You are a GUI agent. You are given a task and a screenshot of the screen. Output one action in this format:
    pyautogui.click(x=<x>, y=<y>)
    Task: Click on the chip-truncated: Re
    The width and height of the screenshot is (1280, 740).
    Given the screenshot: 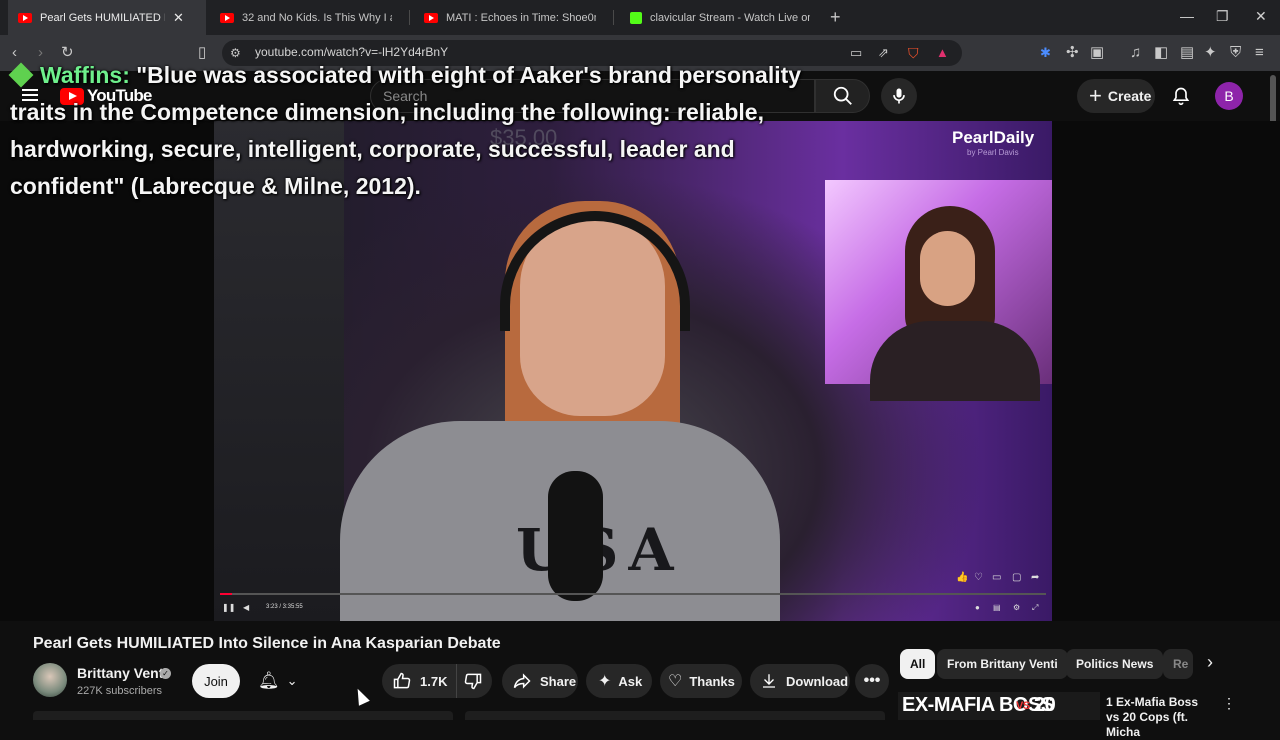 What is the action you would take?
    pyautogui.click(x=1178, y=664)
    